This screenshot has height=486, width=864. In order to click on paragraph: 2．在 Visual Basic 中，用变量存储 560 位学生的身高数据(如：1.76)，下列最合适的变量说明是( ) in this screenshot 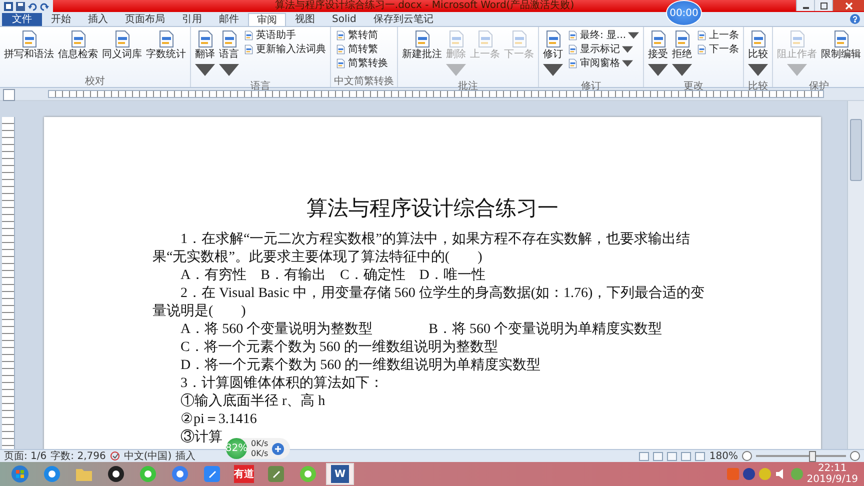, I will do `click(429, 303)`.